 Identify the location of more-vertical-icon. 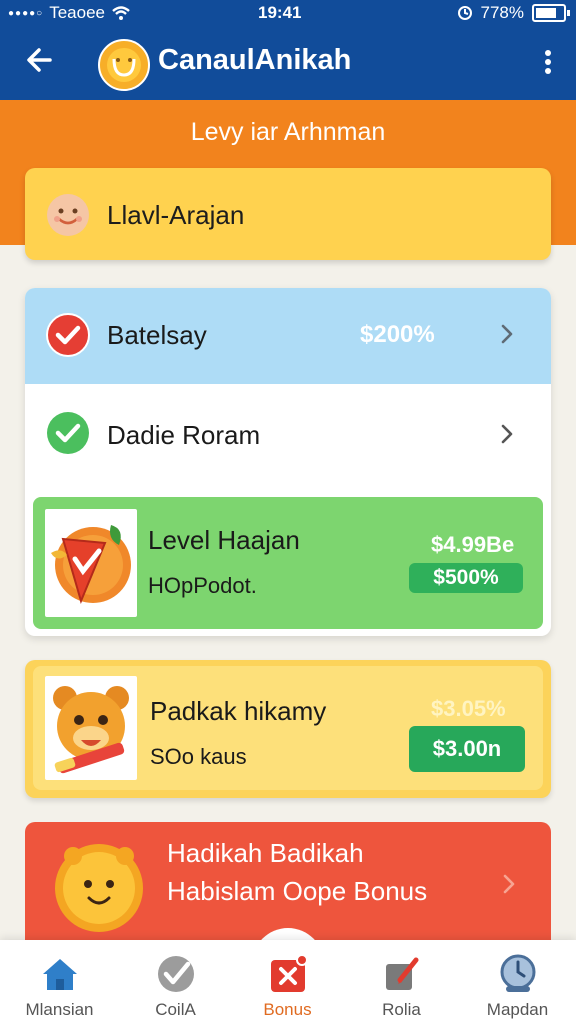
(548, 62).